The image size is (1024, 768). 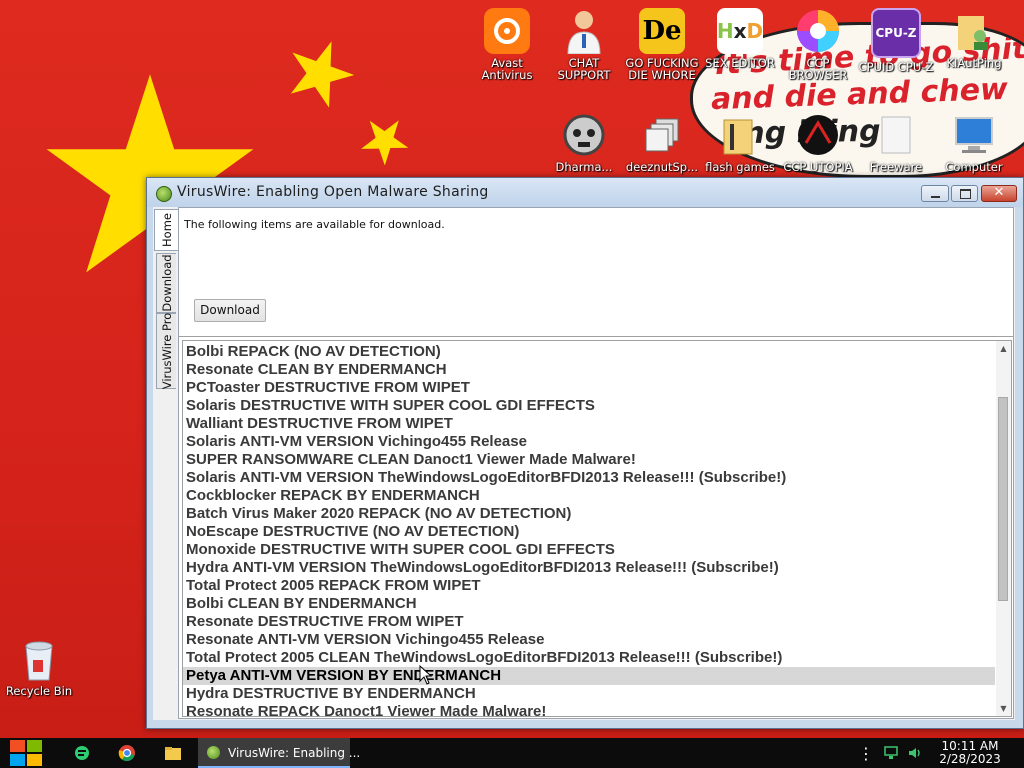 I want to click on start-button, so click(x=26, y=753).